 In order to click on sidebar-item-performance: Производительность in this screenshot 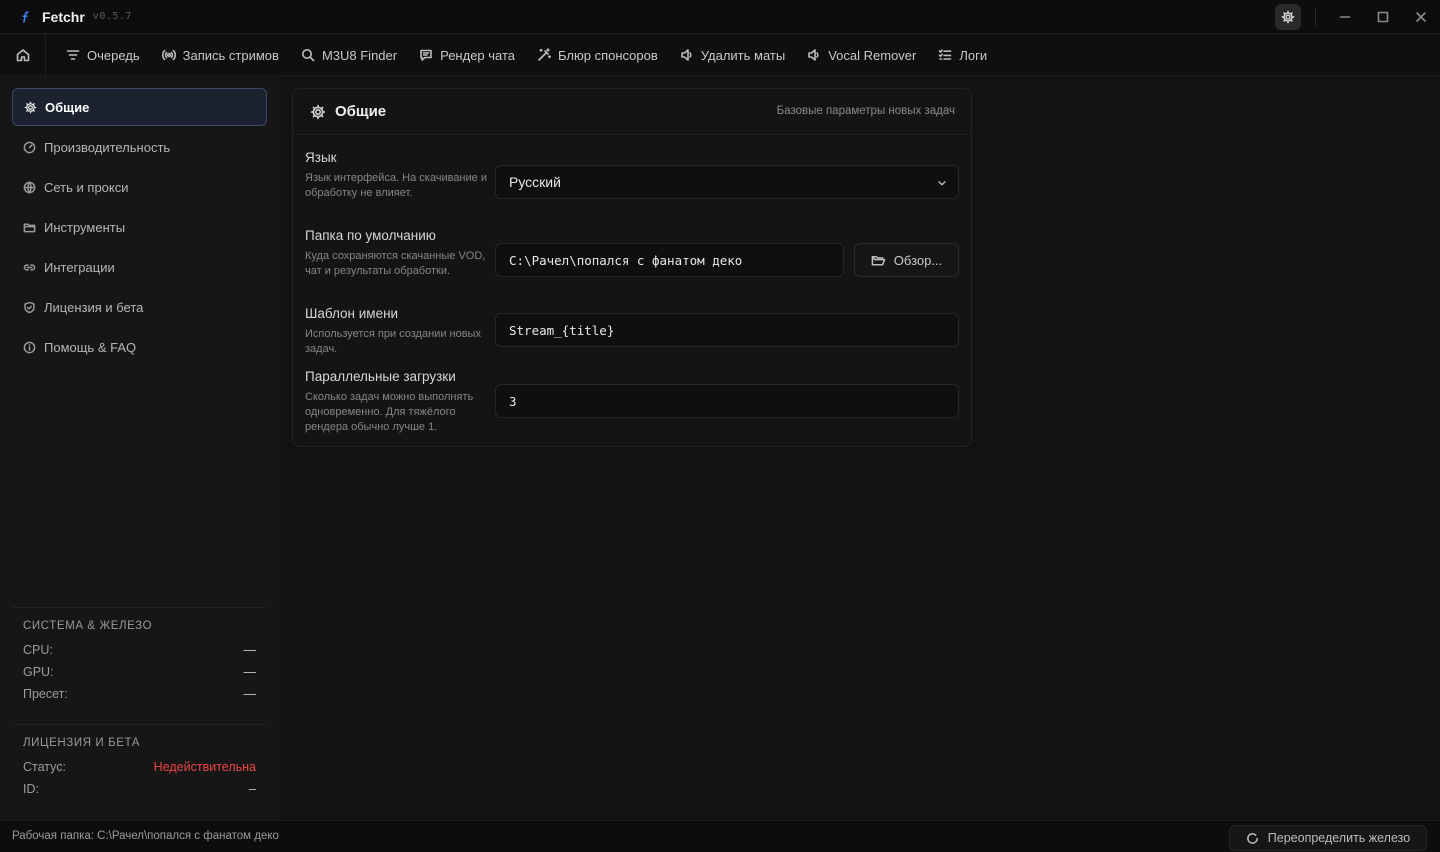, I will do `click(139, 147)`.